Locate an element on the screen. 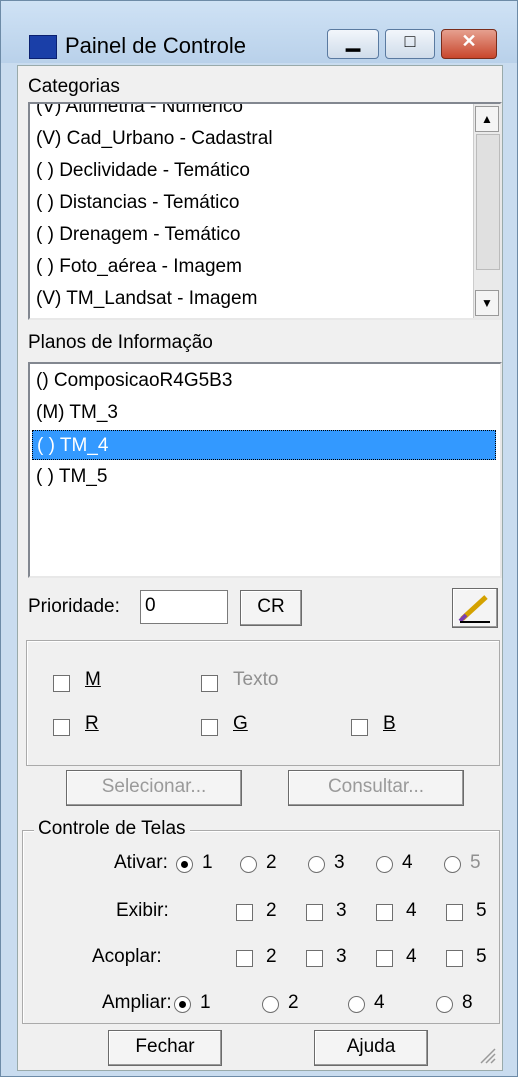  list-item-selected: ( ) TM_4 is located at coordinates (264, 445).